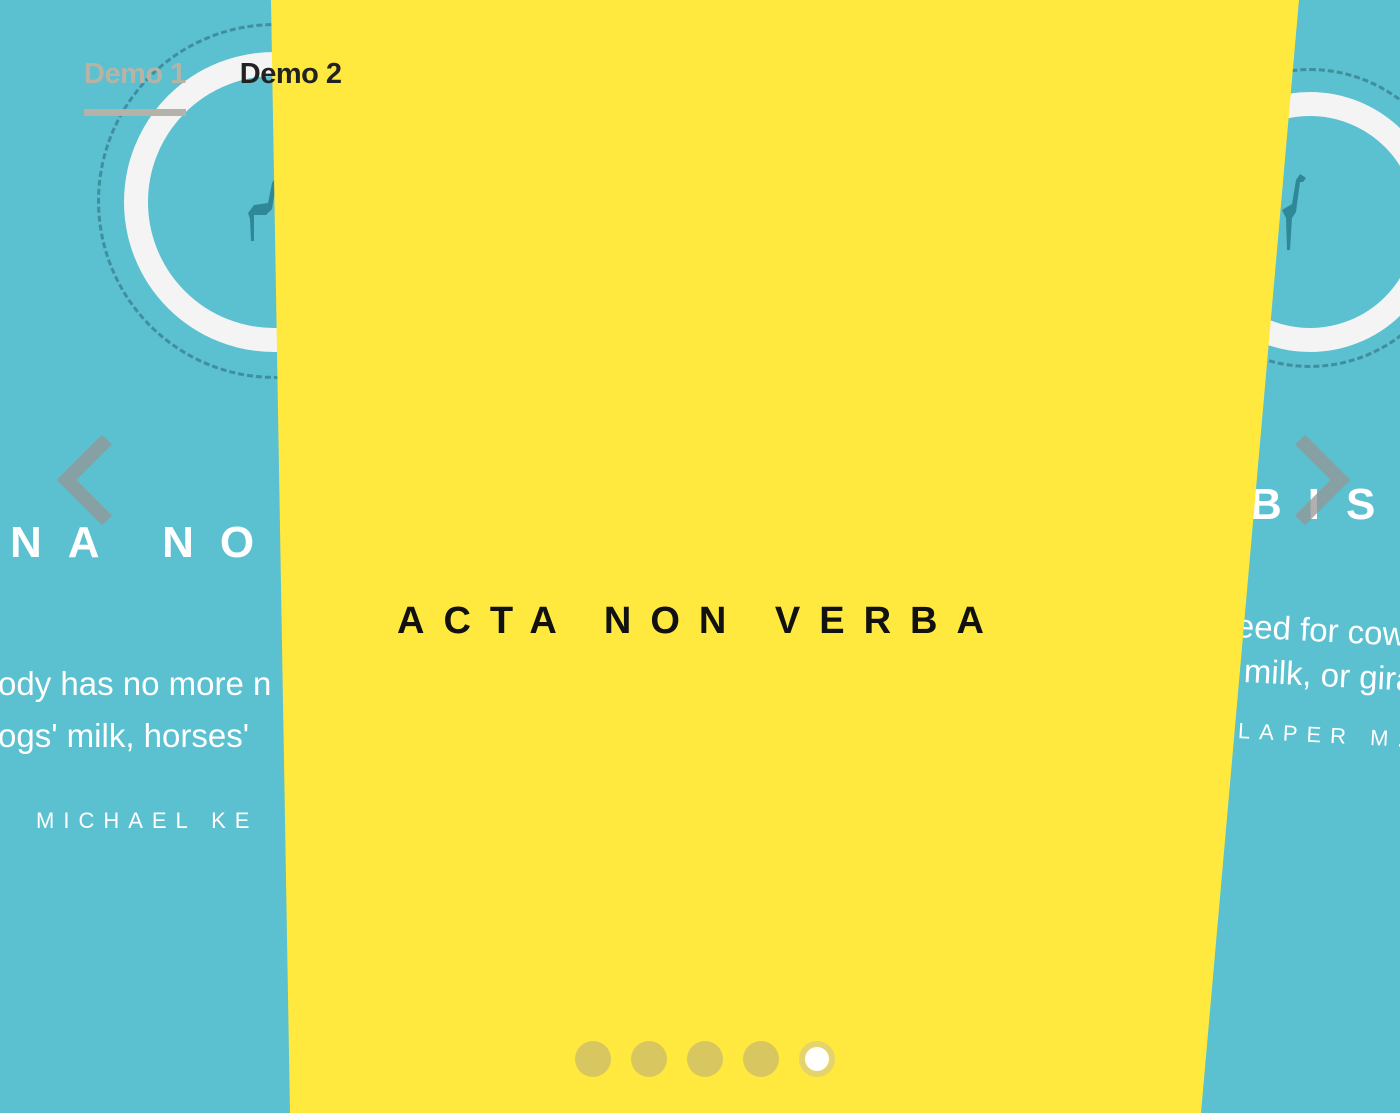 Image resolution: width=1400 pixels, height=1113 pixels. Describe the element at coordinates (700, 621) in the screenshot. I see `active-slide-title: ACTA NON VERBA` at that location.